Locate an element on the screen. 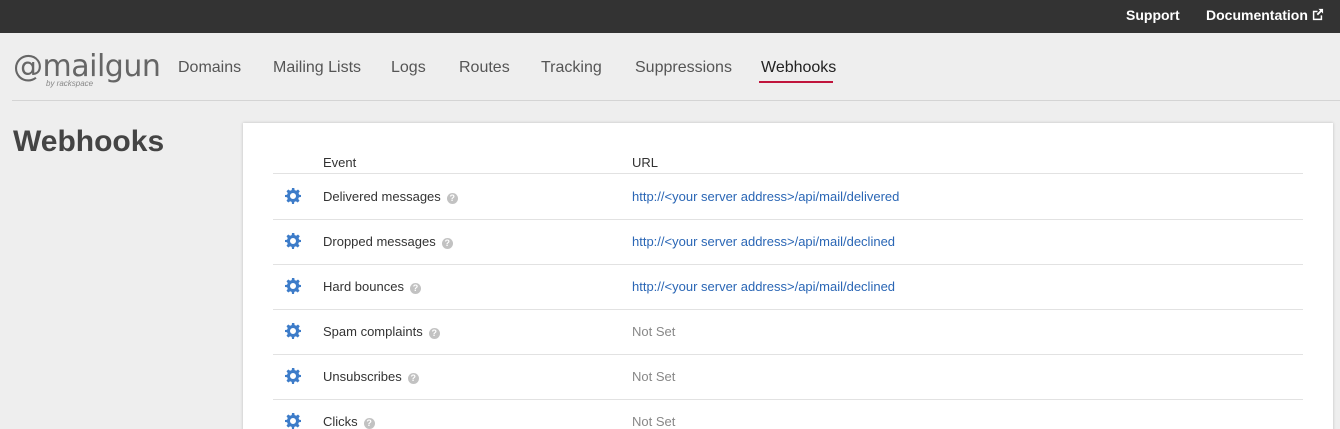  event-name: Spam complaints? is located at coordinates (381, 331).